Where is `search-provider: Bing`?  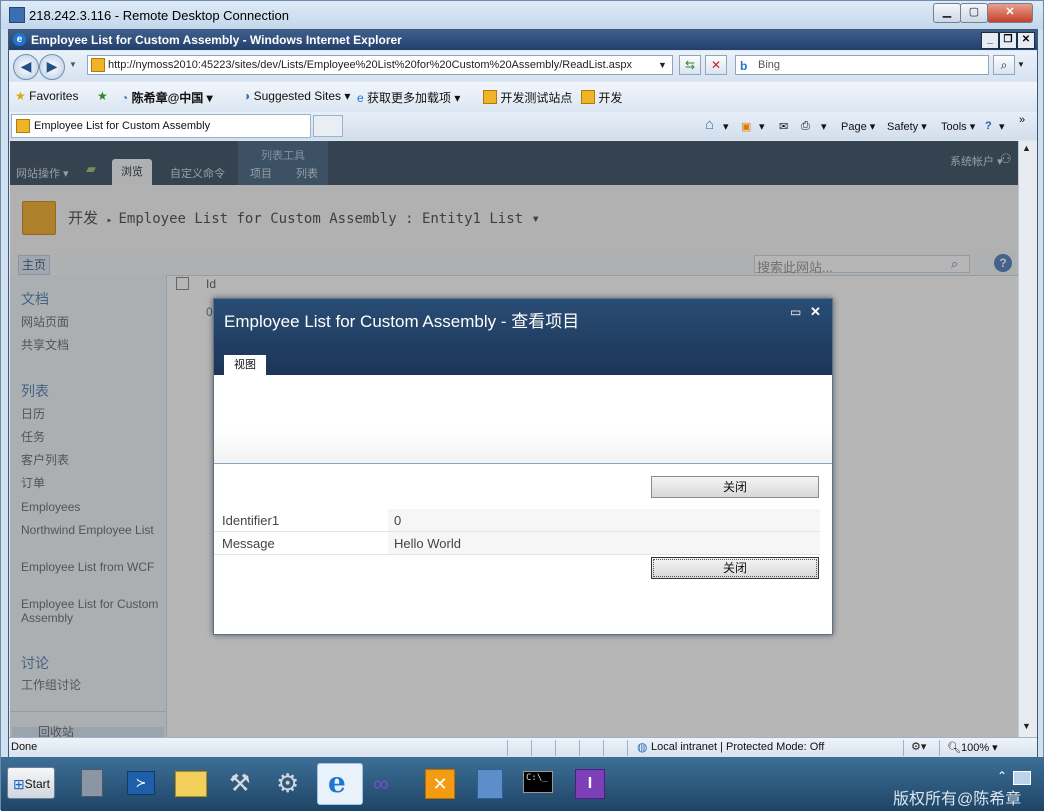 search-provider: Bing is located at coordinates (769, 65).